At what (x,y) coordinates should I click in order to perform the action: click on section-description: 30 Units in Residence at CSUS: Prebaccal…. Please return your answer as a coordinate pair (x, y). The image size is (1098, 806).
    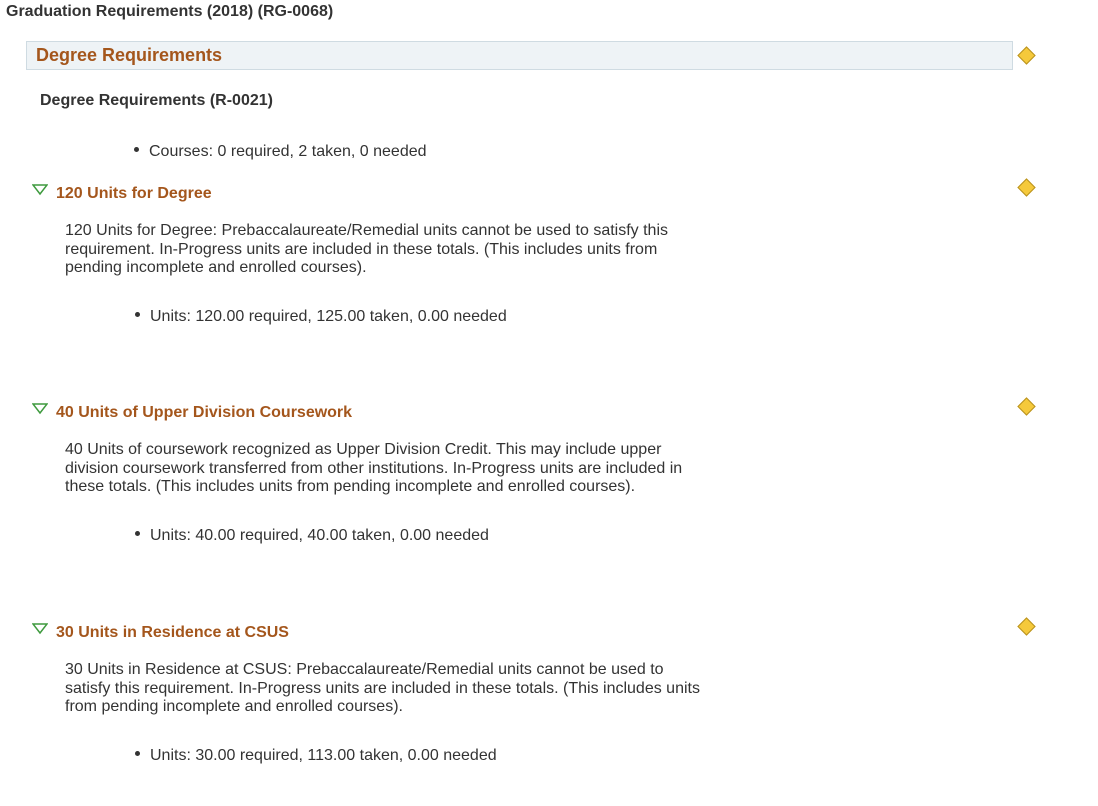
    Looking at the image, I should click on (382, 688).